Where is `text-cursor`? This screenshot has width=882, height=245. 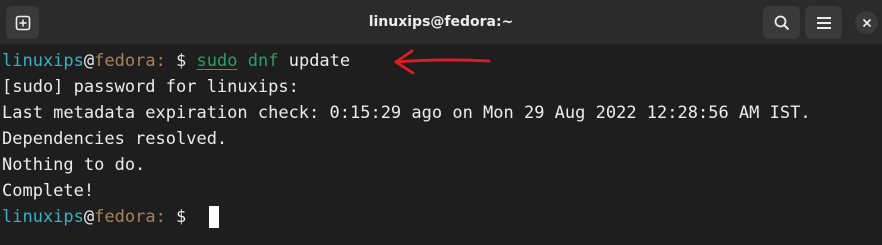
text-cursor is located at coordinates (214, 217).